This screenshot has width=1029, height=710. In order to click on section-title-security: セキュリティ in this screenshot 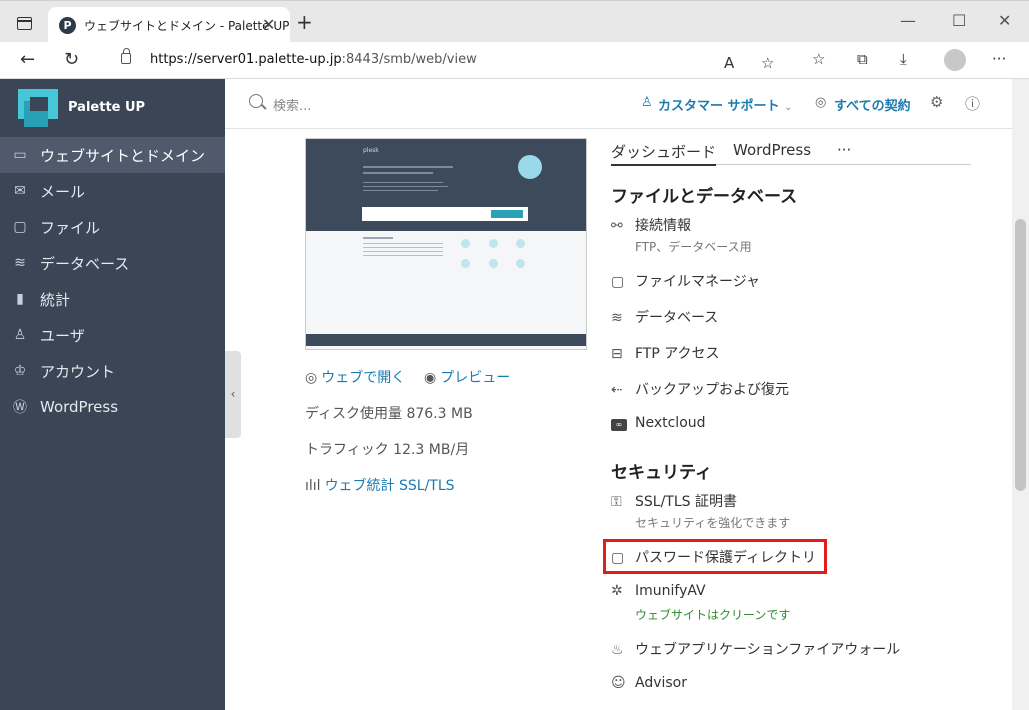, I will do `click(661, 473)`.